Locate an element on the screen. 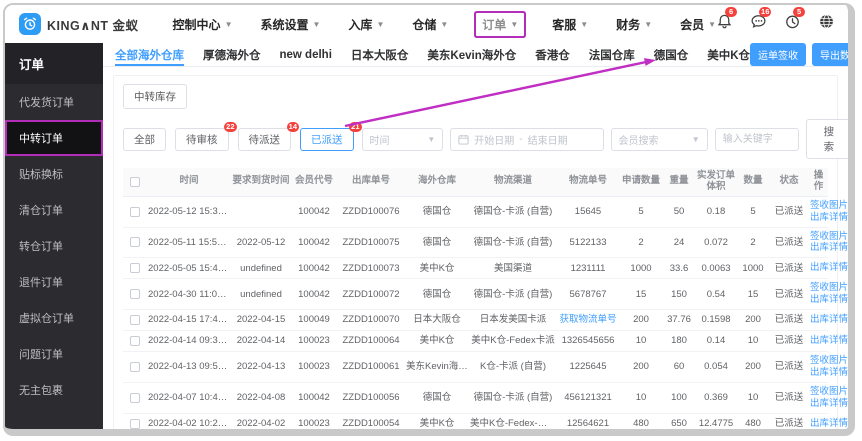 Image resolution: width=862 pixels, height=441 pixels. menu-item: 仓储 ▼ is located at coordinates (430, 24).